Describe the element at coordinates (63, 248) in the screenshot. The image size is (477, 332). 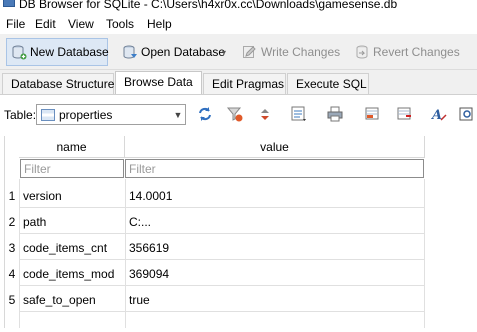
I see `cell-name: code_items_cnt` at that location.